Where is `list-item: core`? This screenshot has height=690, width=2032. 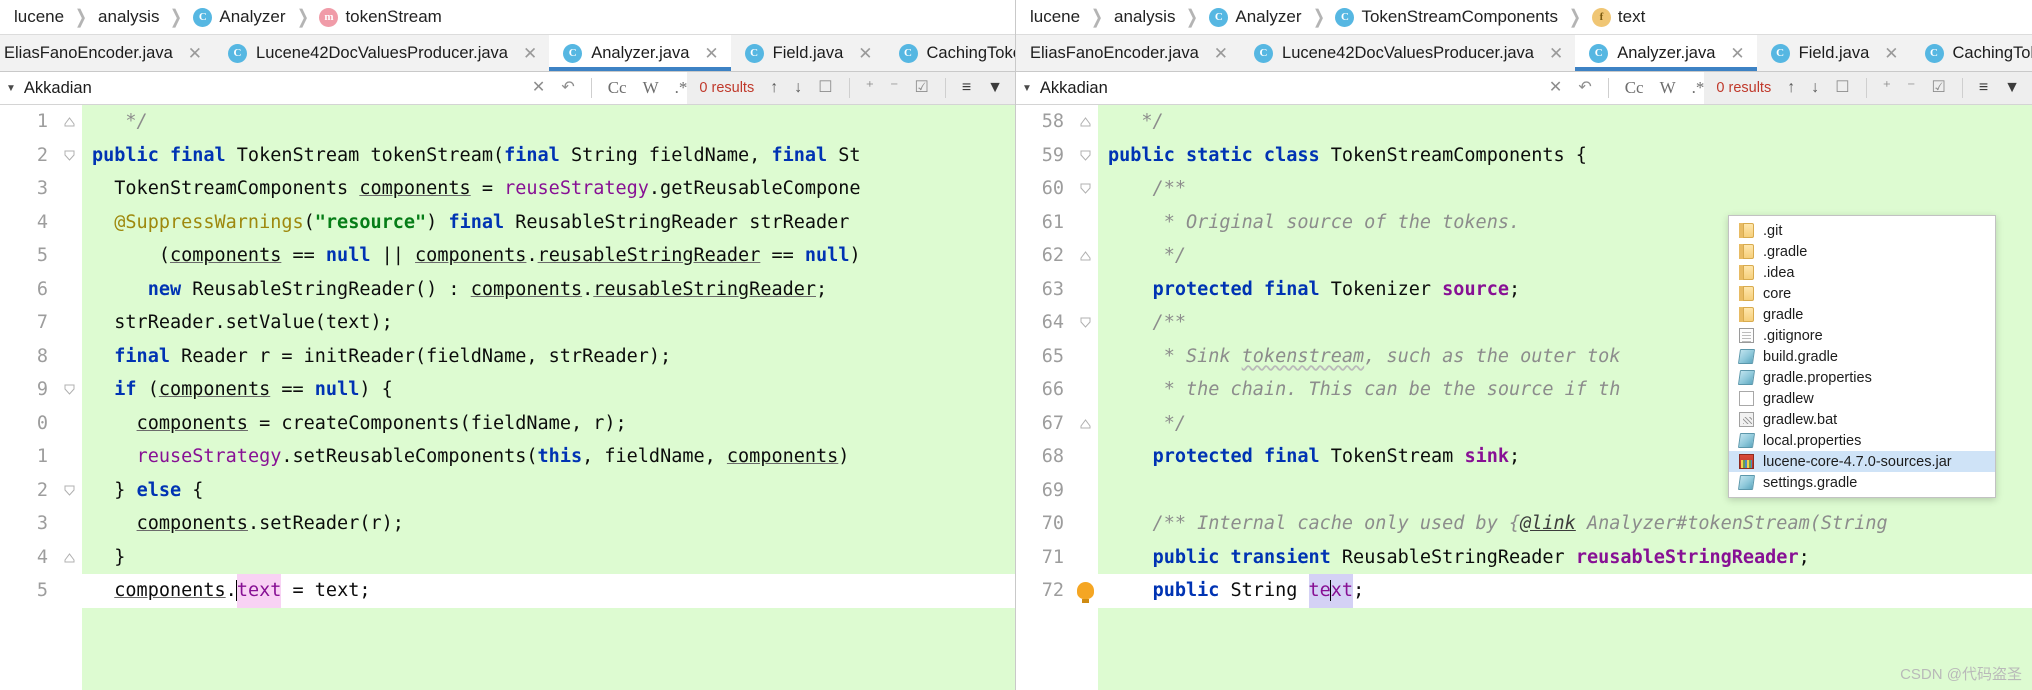
list-item: core is located at coordinates (1862, 293).